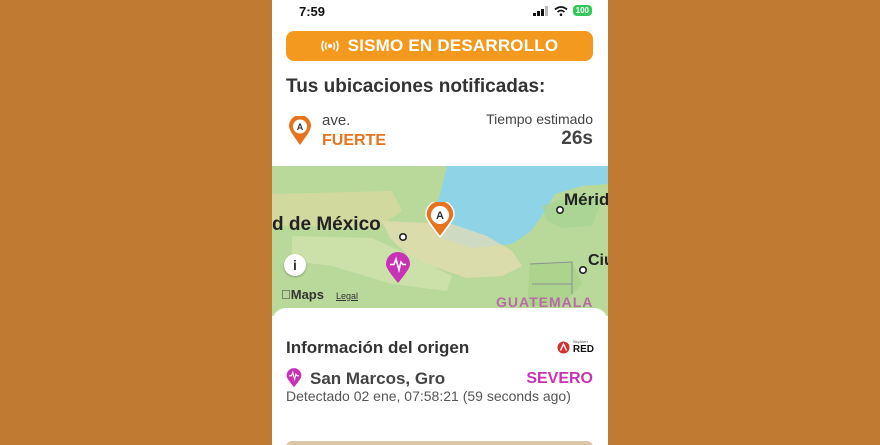 The height and width of the screenshot is (445, 880). What do you see at coordinates (559, 378) in the screenshot?
I see `origin-severity: SEVERO` at bounding box center [559, 378].